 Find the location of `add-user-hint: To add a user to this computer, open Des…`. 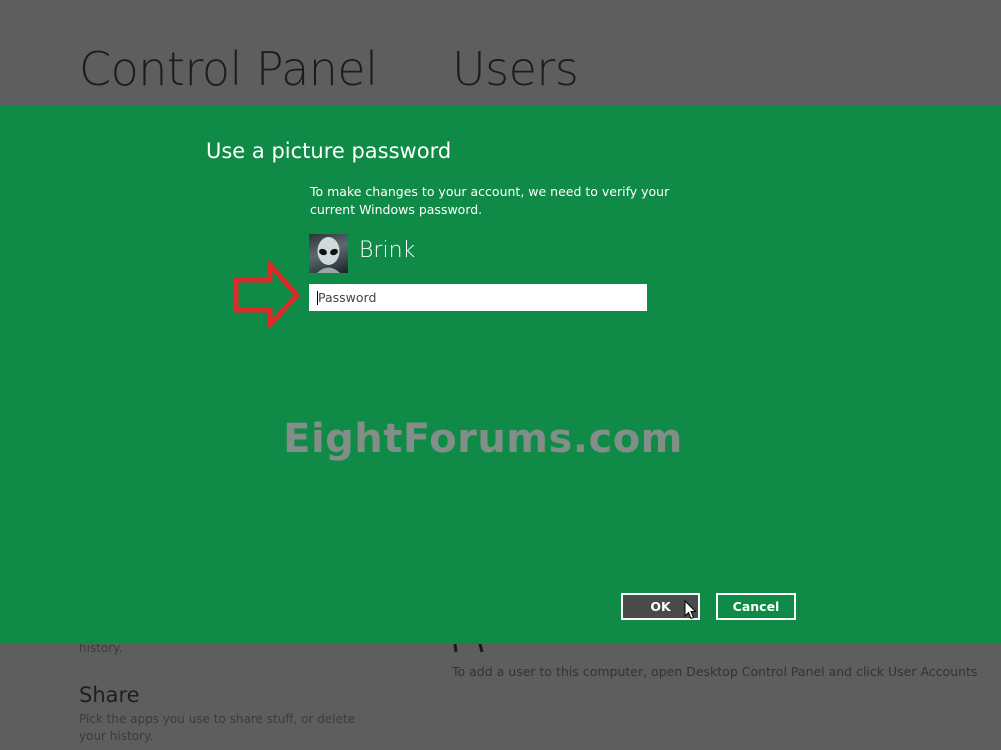

add-user-hint: To add a user to this computer, open Des… is located at coordinates (715, 671).